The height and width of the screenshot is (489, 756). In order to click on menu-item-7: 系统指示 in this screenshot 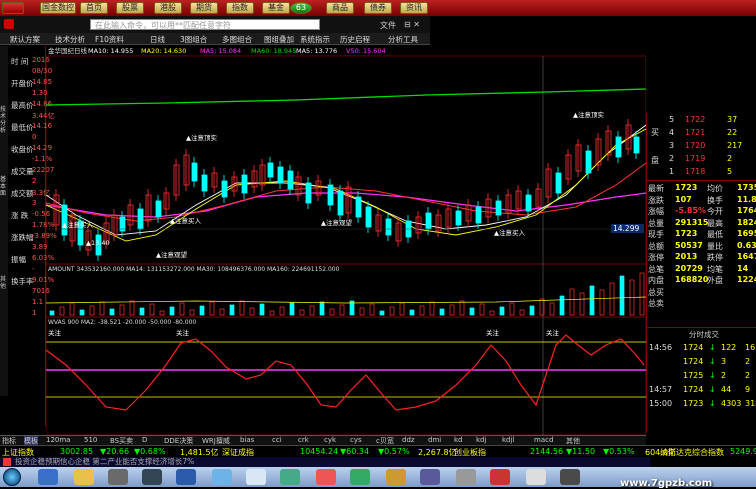, I will do `click(315, 39)`.